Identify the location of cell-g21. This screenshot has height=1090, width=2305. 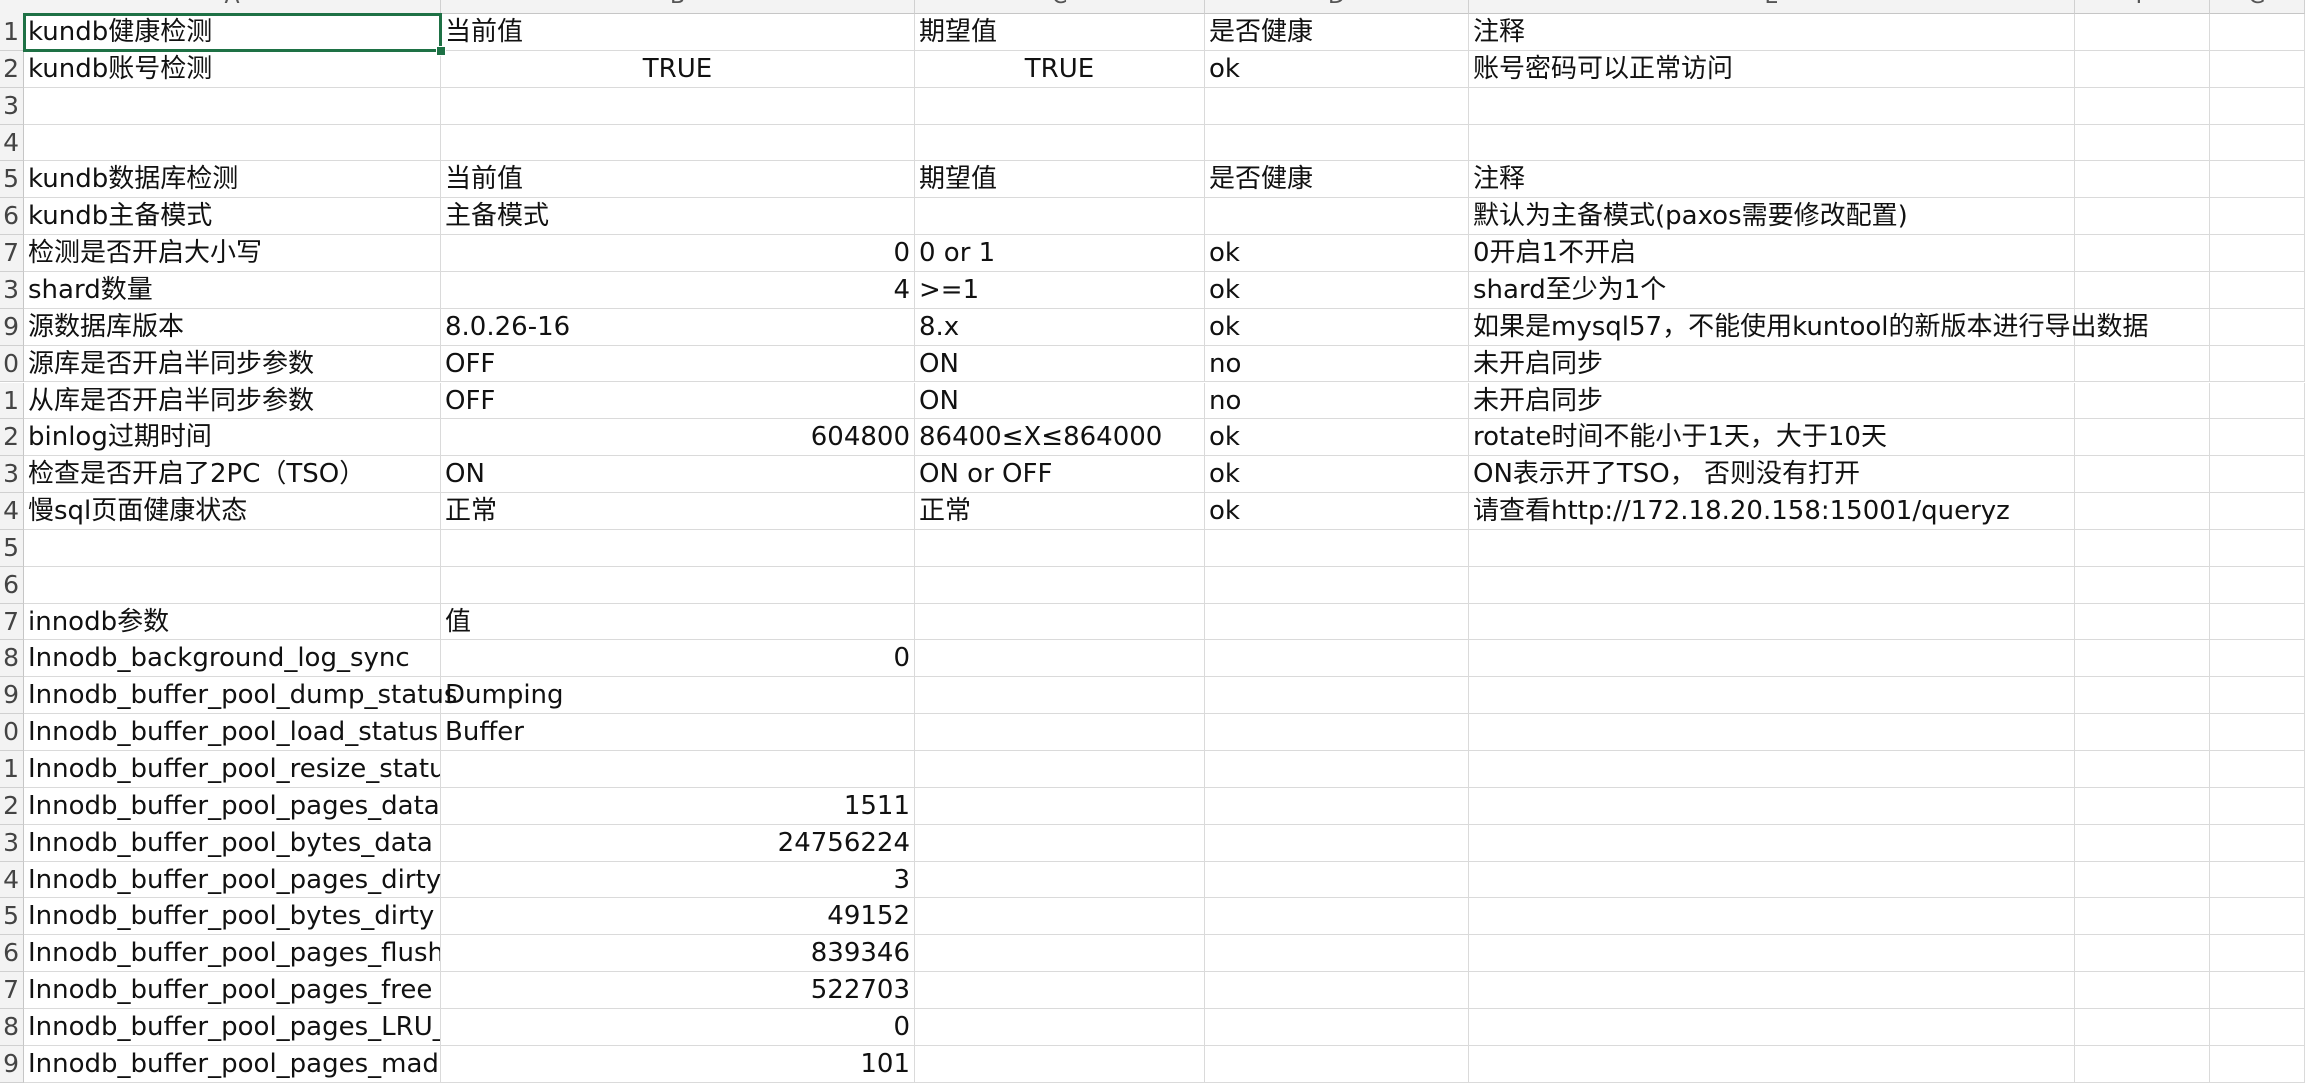
(2257, 769).